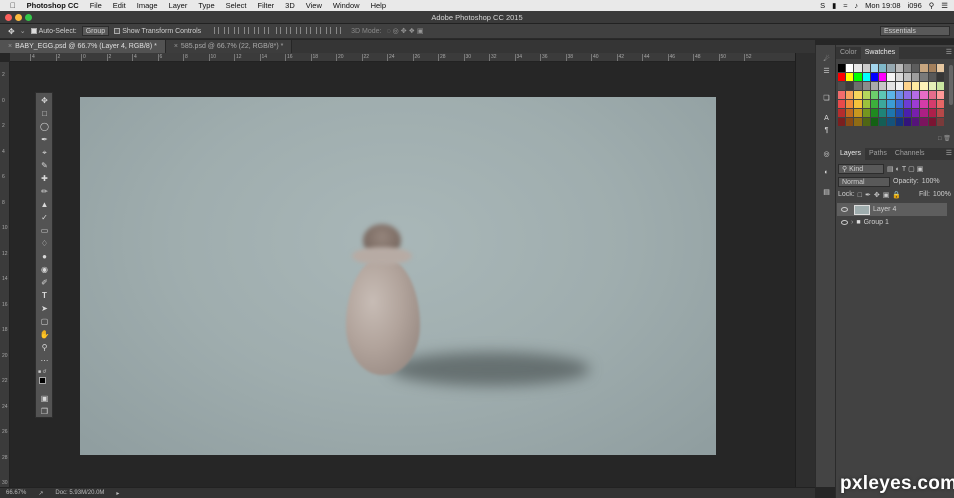  I want to click on pen-tool-icon: ✐, so click(44, 282).